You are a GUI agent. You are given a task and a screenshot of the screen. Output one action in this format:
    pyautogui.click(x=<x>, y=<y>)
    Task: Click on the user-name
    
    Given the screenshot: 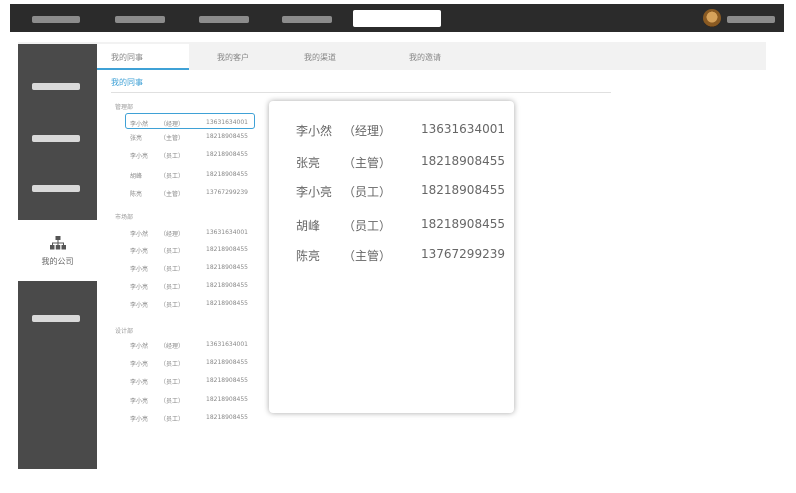 What is the action you would take?
    pyautogui.click(x=751, y=19)
    